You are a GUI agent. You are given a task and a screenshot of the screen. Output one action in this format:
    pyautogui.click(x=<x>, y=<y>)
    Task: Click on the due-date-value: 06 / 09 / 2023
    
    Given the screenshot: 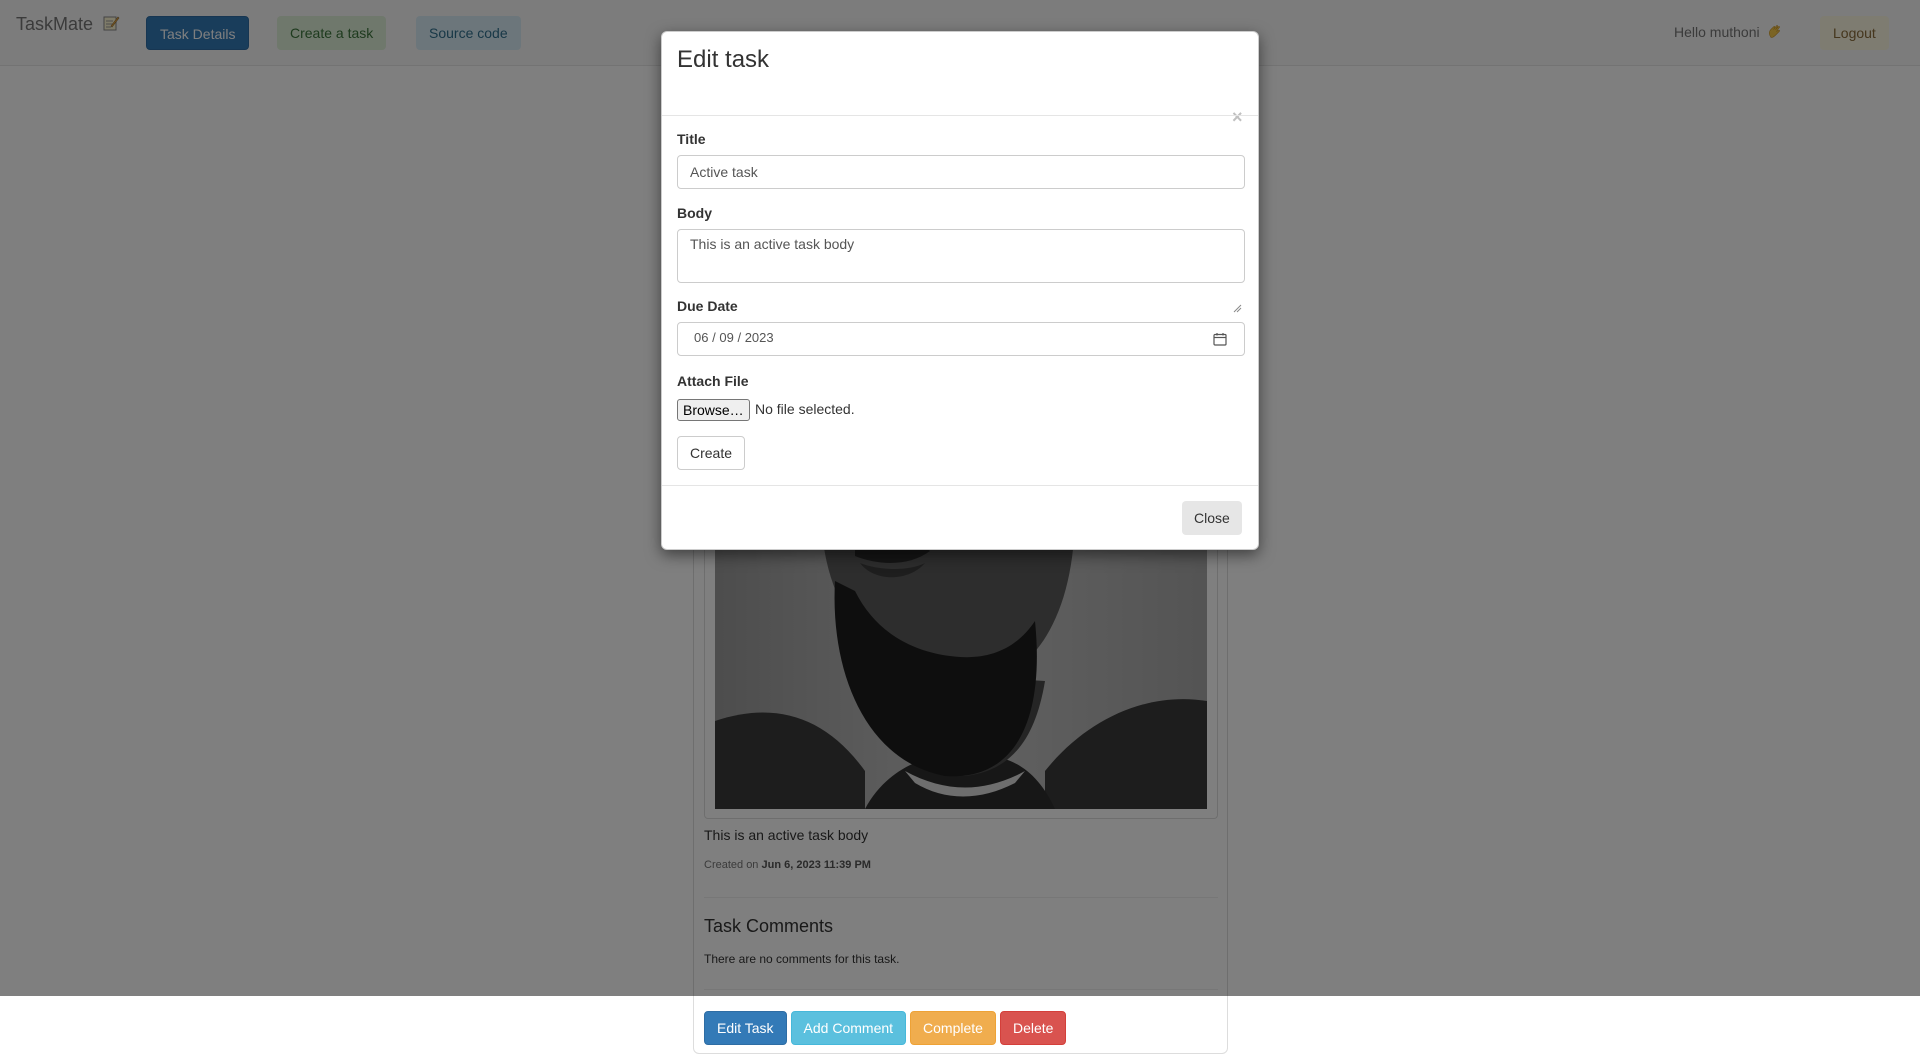 What is the action you would take?
    pyautogui.click(x=734, y=337)
    